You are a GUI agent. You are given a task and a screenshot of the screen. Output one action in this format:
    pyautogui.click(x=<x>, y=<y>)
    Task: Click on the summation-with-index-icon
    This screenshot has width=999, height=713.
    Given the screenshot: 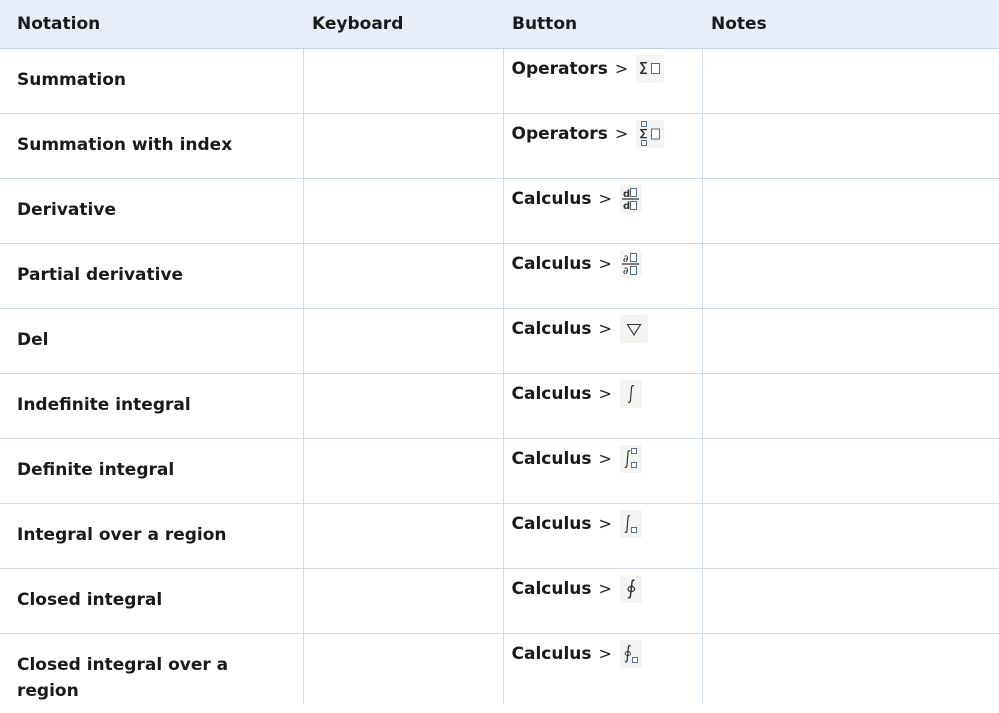 What is the action you would take?
    pyautogui.click(x=650, y=133)
    